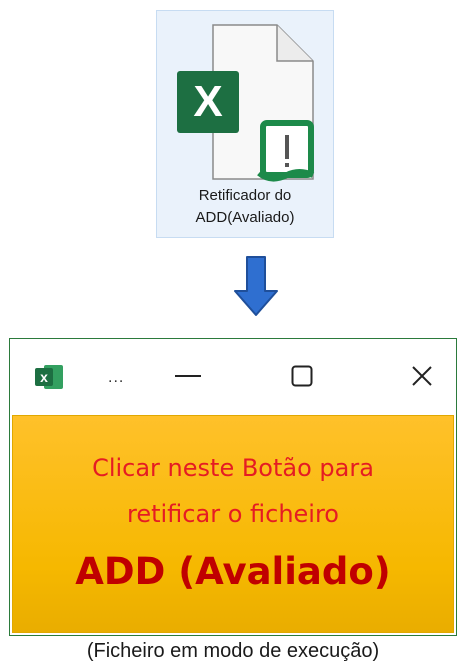 The height and width of the screenshot is (671, 466). Describe the element at coordinates (245, 217) in the screenshot. I see `file-name-line2: ADD(Avaliado)` at that location.